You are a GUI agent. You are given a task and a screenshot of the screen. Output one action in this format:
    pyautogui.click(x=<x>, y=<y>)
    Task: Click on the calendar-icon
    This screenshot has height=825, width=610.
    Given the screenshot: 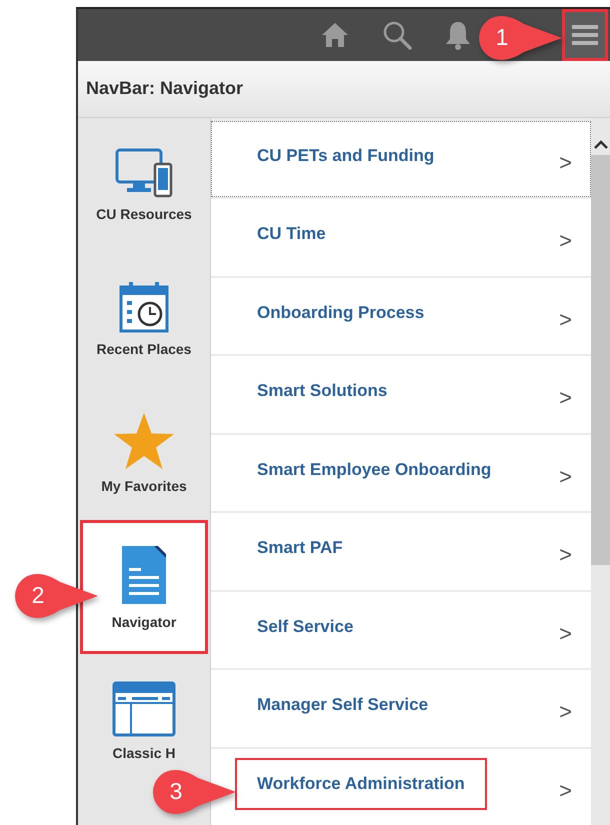 What is the action you would take?
    pyautogui.click(x=144, y=306)
    